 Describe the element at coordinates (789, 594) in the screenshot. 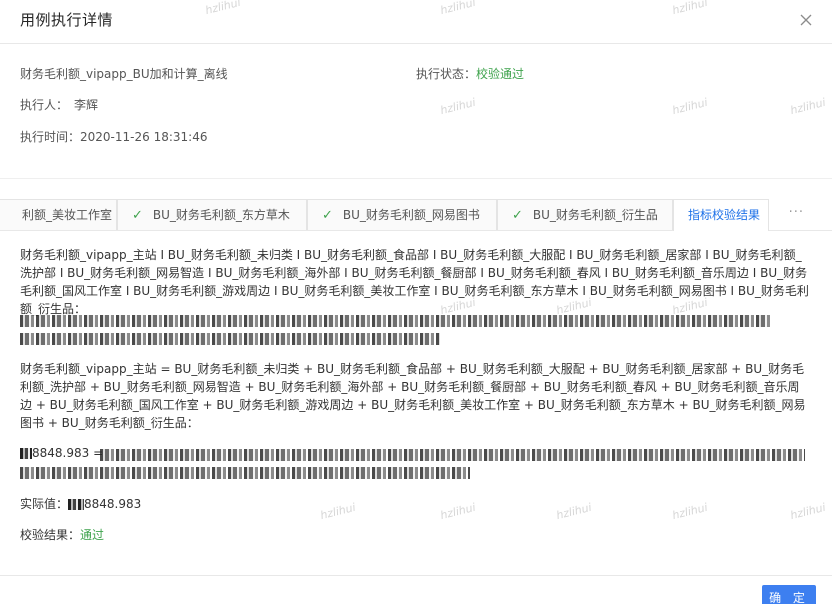

I see `confirm-button: 确 定` at that location.